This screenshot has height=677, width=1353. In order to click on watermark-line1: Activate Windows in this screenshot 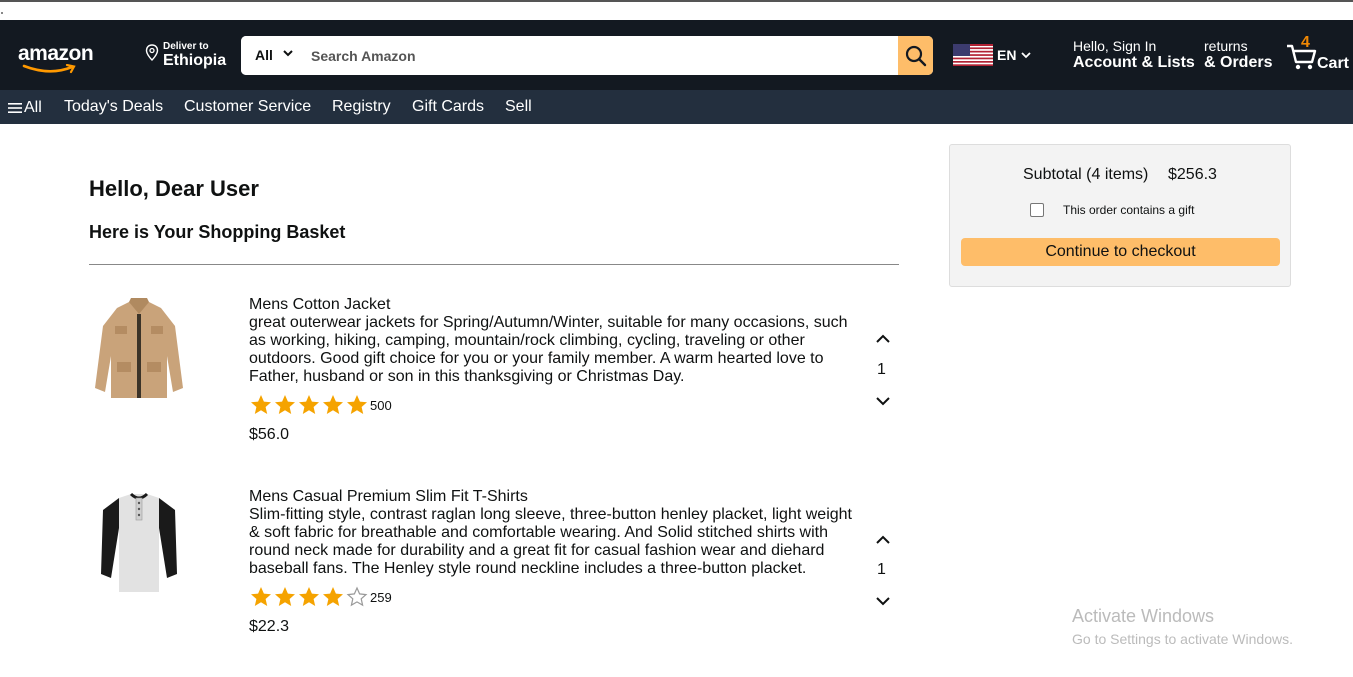, I will do `click(1143, 616)`.